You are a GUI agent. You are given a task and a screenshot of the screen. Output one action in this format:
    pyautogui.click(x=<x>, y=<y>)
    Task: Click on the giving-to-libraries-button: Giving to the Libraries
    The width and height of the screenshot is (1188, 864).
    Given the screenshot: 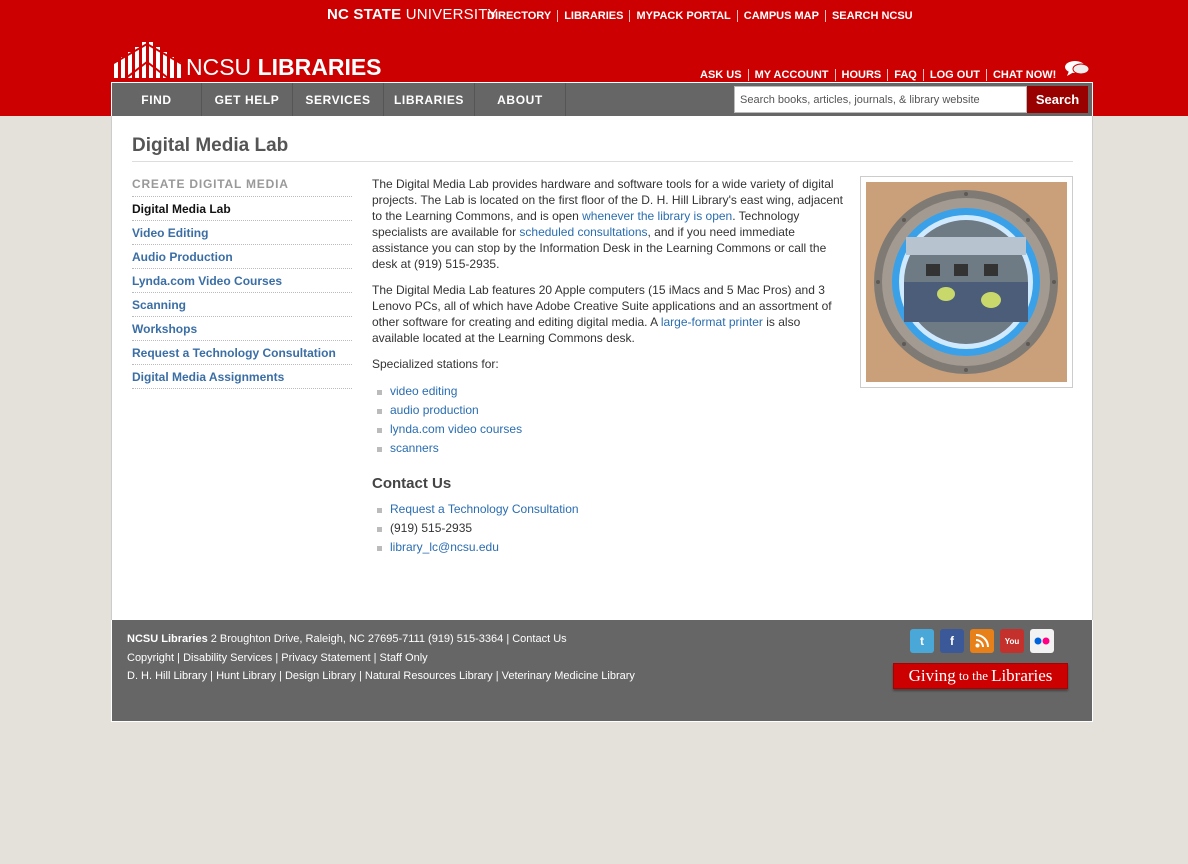 What is the action you would take?
    pyautogui.click(x=980, y=676)
    